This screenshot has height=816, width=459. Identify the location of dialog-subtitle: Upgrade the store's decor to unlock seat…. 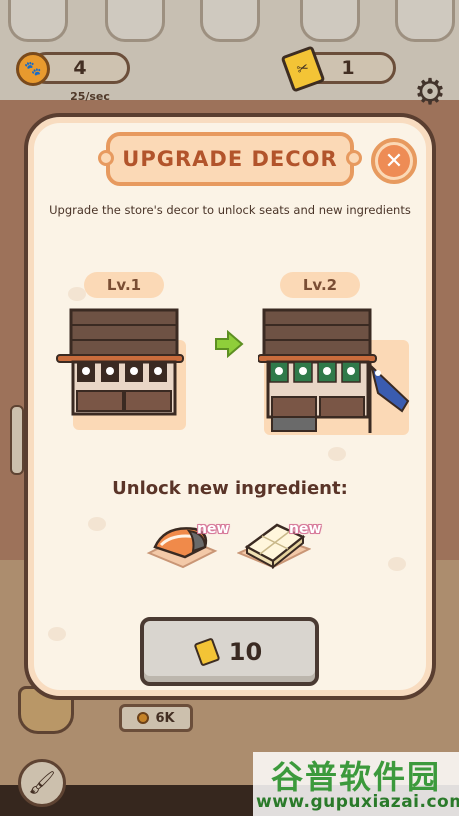
(230, 210).